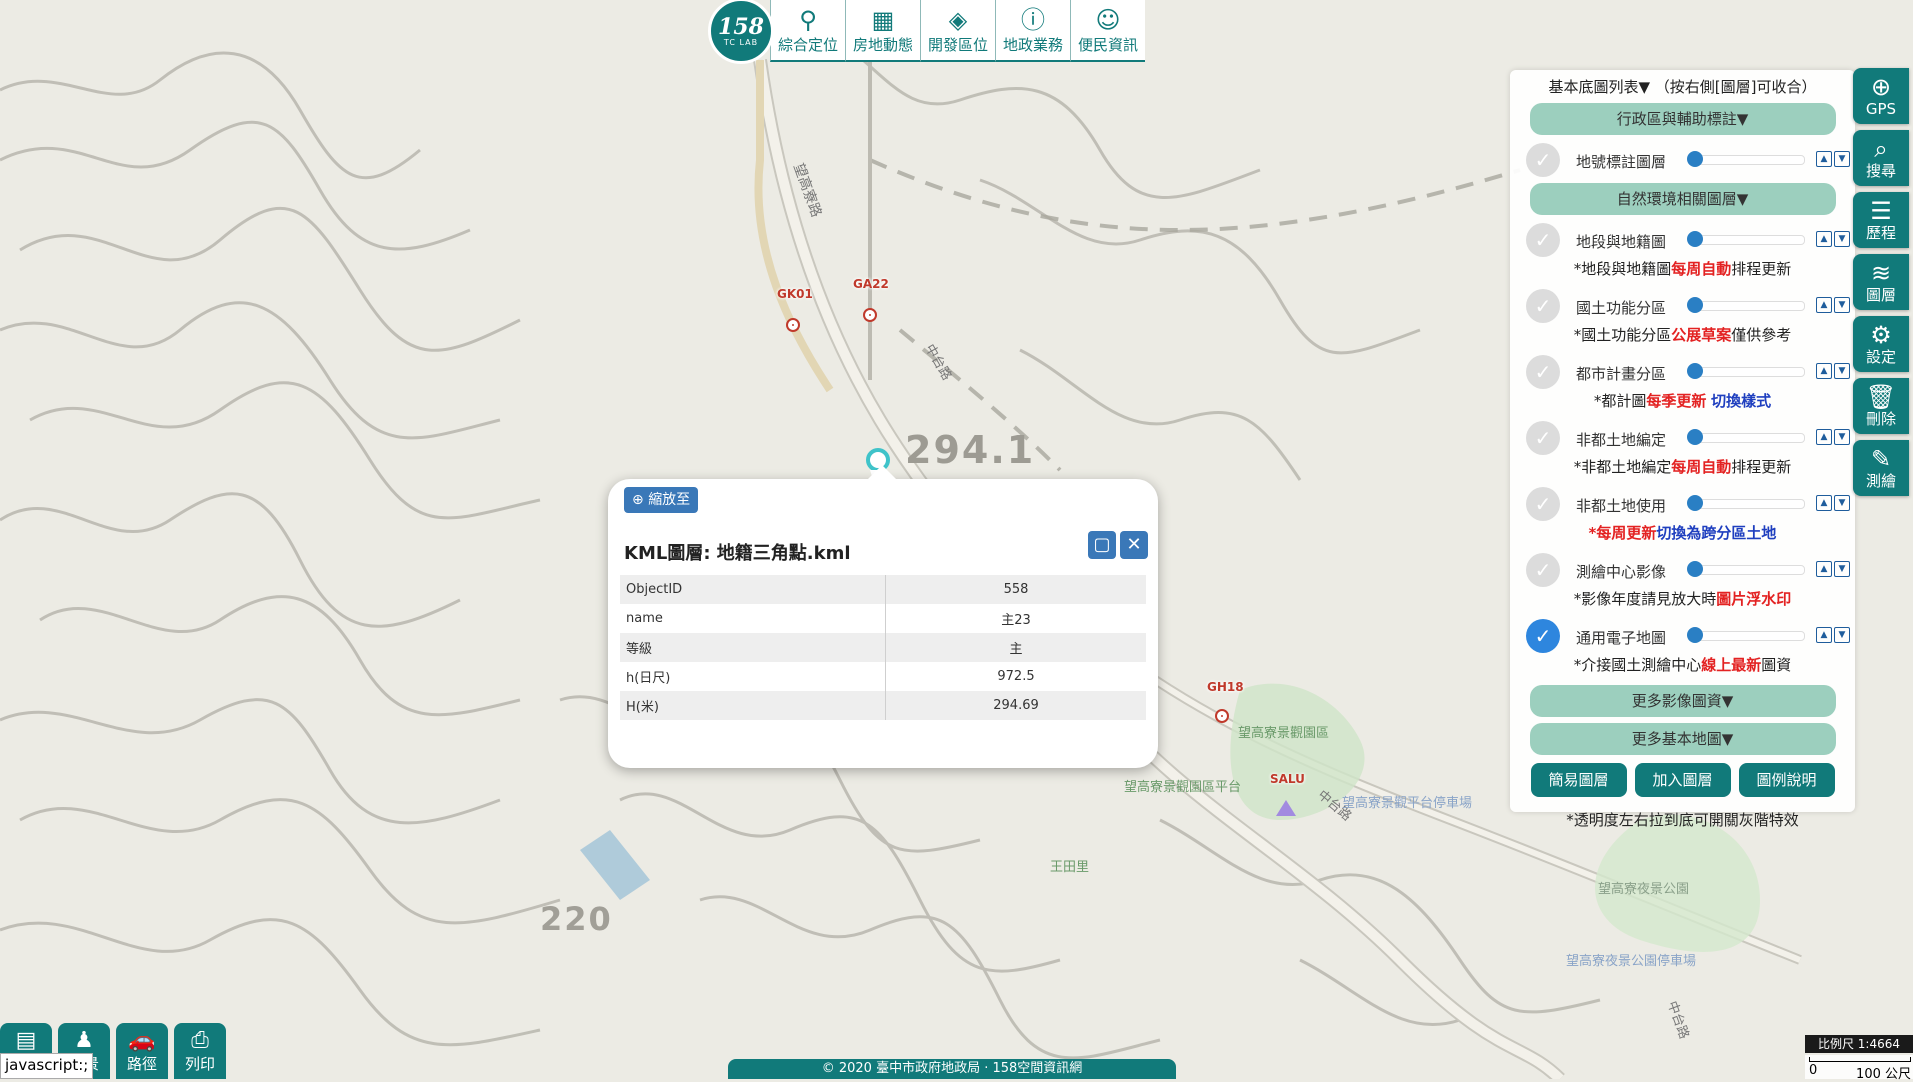  What do you see at coordinates (1881, 149) in the screenshot?
I see `search-icon: ⌕` at bounding box center [1881, 149].